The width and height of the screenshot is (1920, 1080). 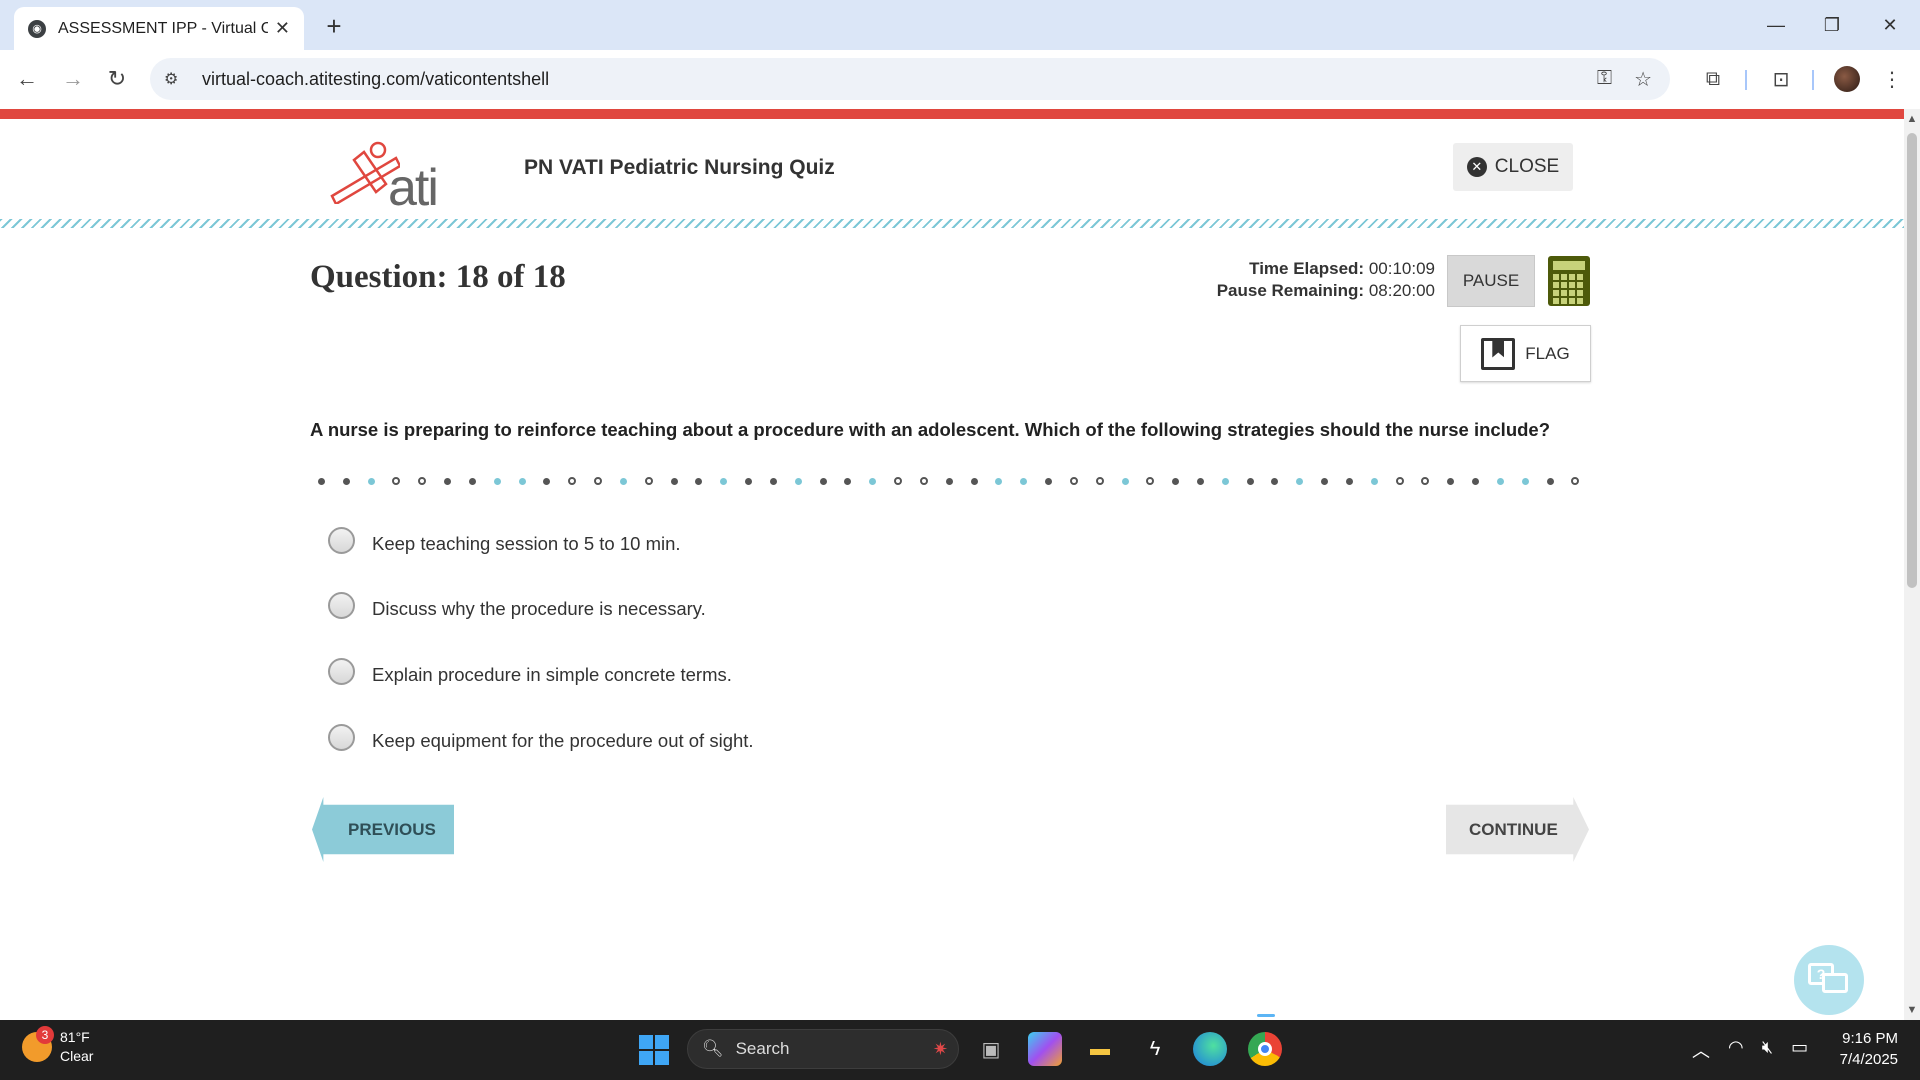 I want to click on toolbar-separator, so click(x=1746, y=80).